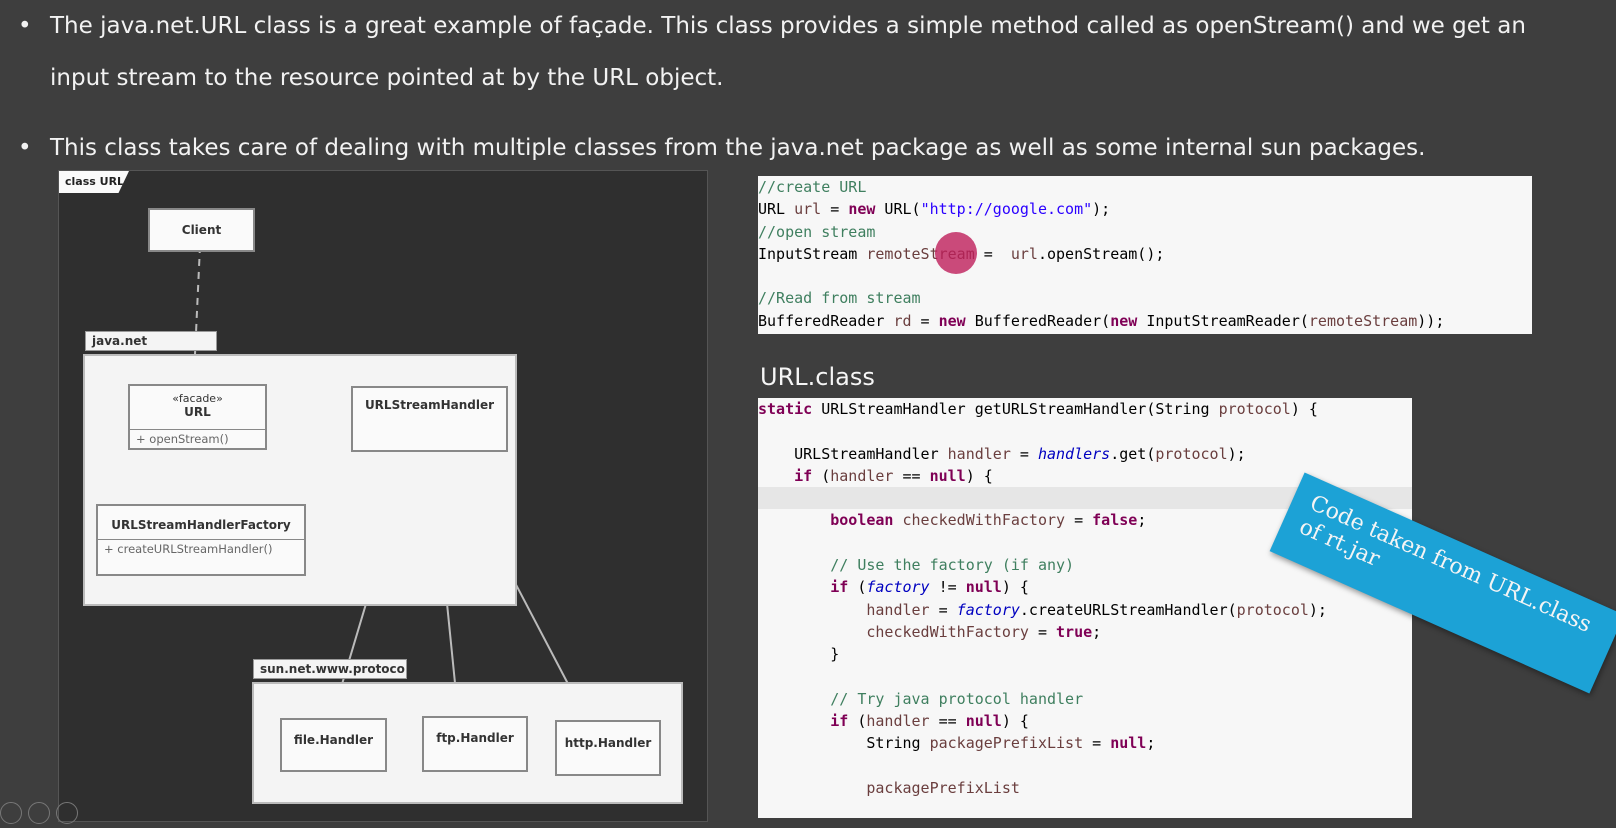 This screenshot has width=1616, height=828. I want to click on facade-stereotype: «facade», so click(197, 398).